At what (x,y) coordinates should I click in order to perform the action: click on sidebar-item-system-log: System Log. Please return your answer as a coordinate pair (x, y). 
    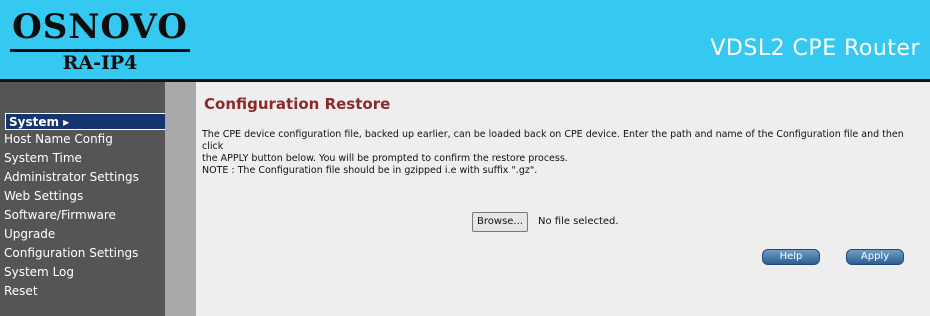
    Looking at the image, I should click on (39, 272).